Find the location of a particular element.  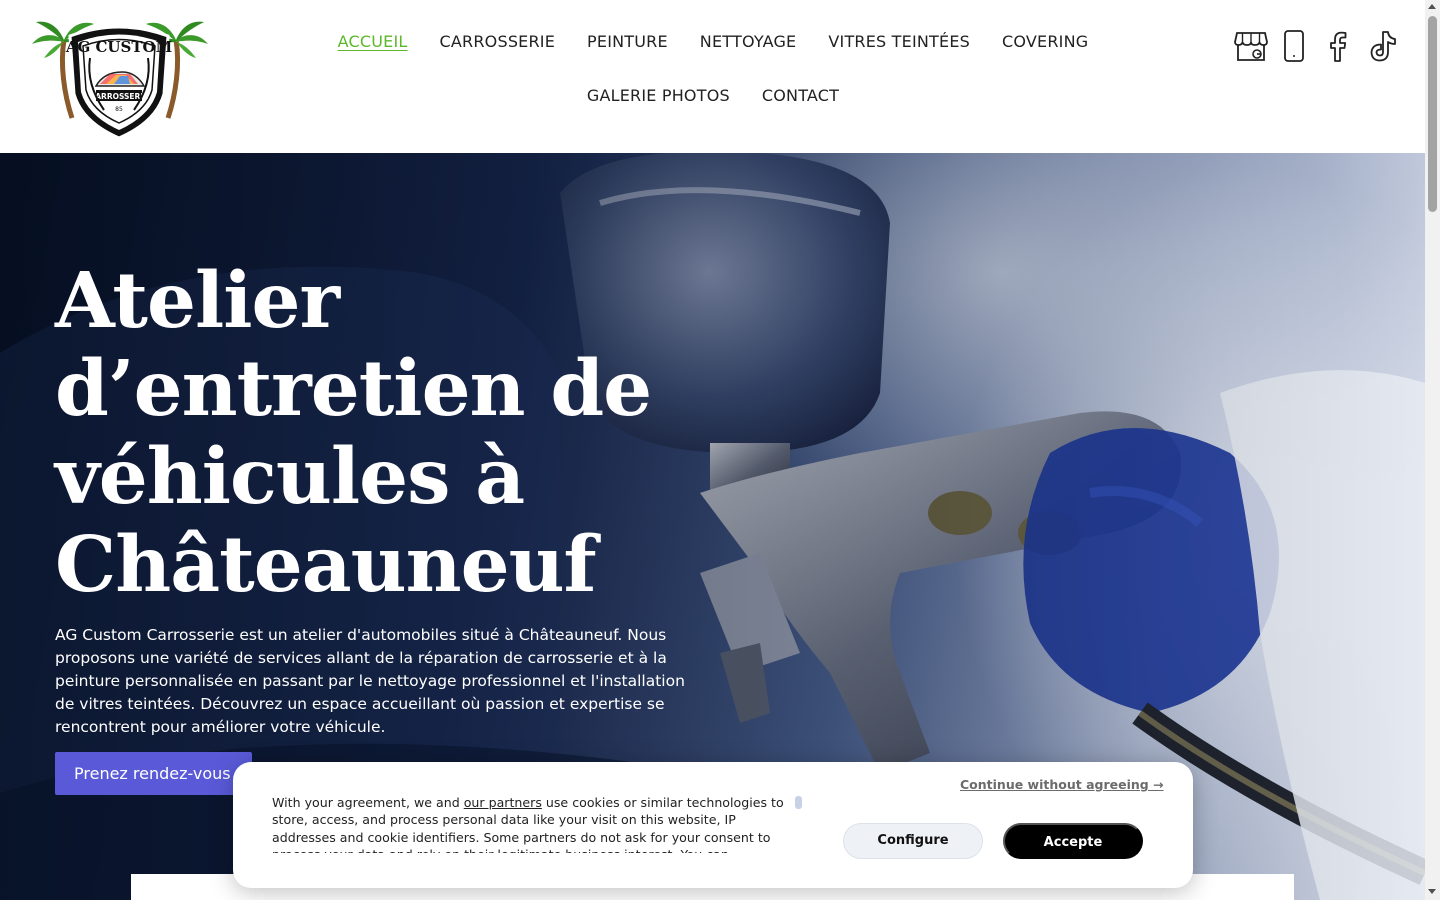

google-business-icon is located at coordinates (1251, 46).